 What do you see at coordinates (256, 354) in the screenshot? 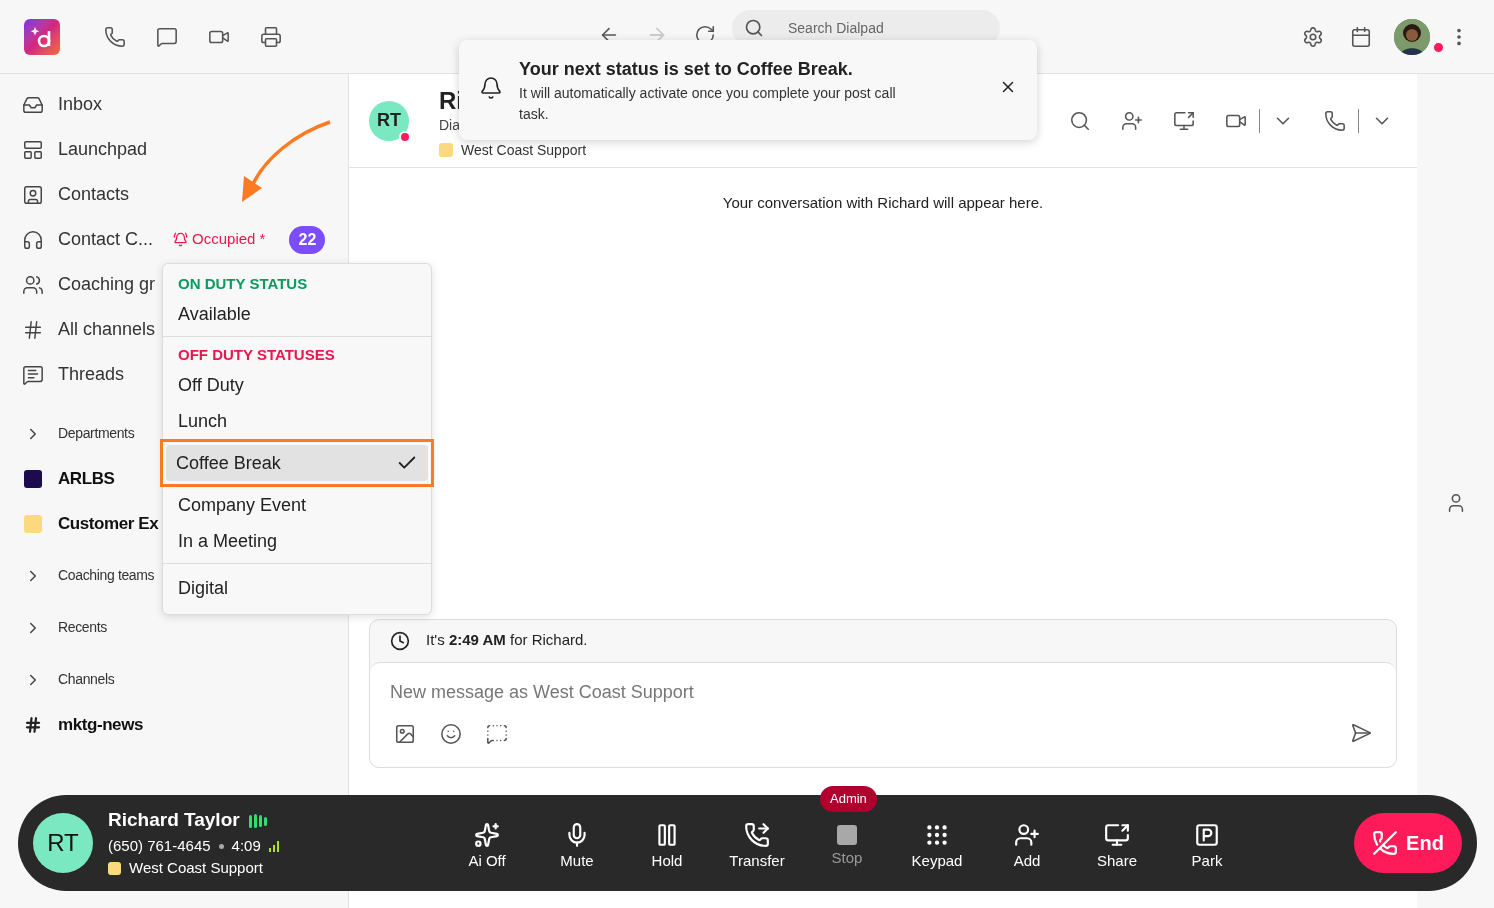
I see `menu-section-header: OFF DUTY STATUSES` at bounding box center [256, 354].